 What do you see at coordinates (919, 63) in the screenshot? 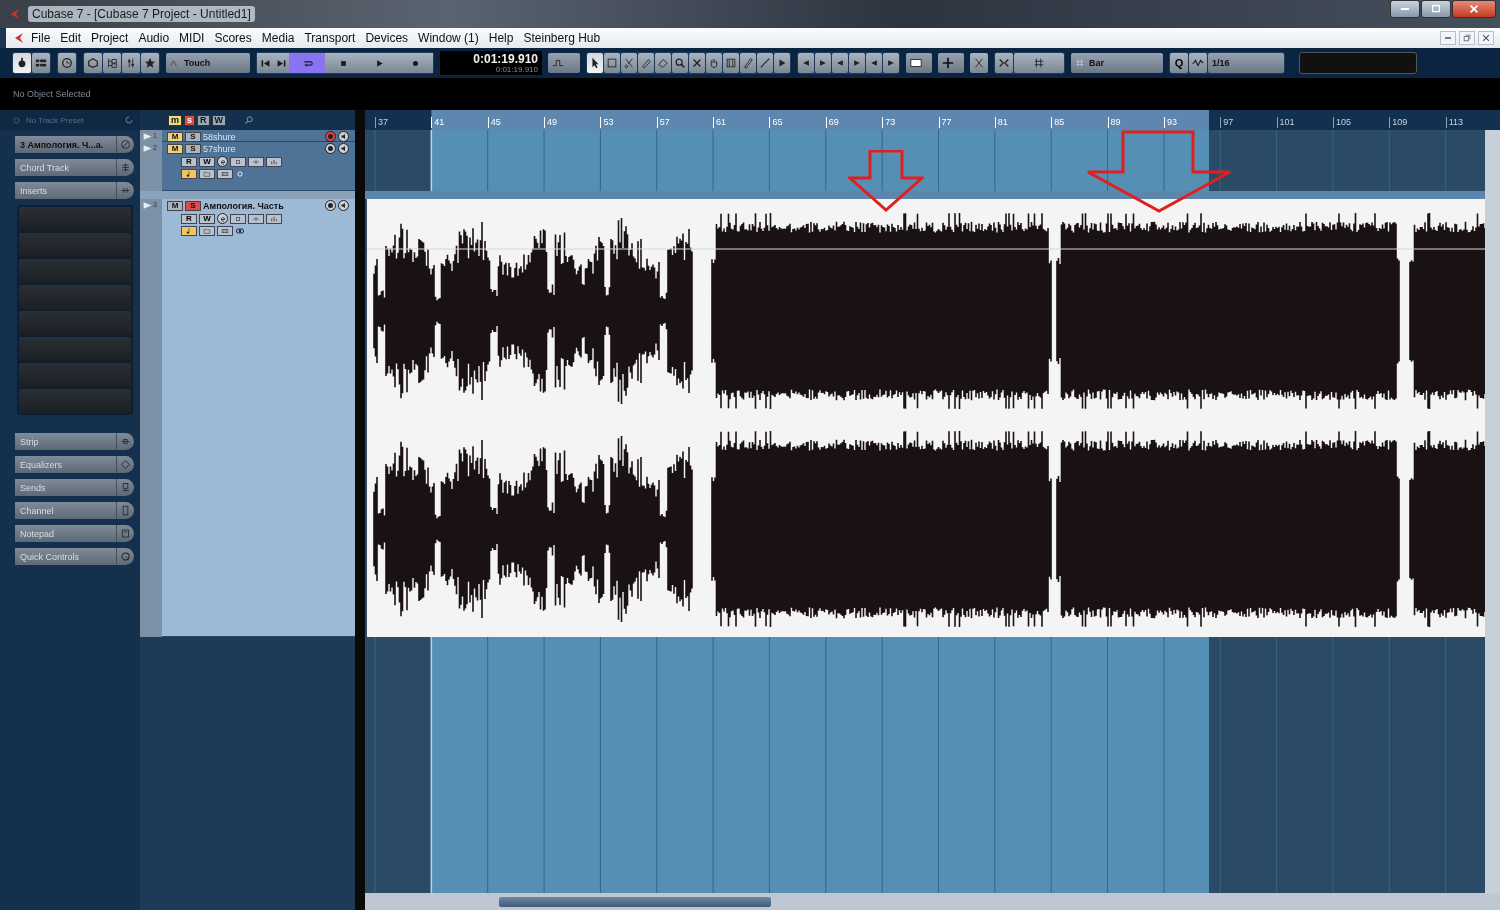
I see `color-dropdown` at bounding box center [919, 63].